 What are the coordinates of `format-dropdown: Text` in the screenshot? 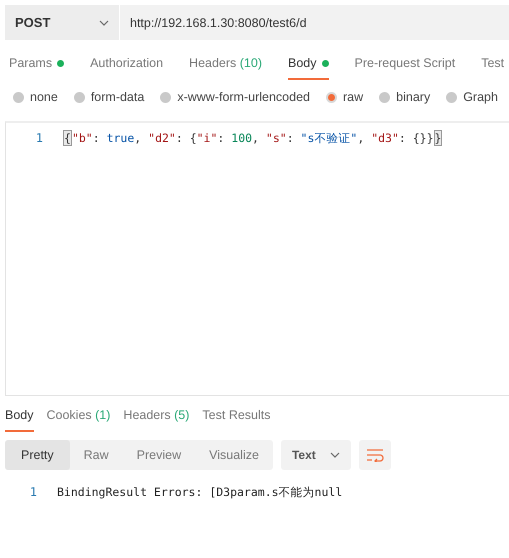 It's located at (315, 455).